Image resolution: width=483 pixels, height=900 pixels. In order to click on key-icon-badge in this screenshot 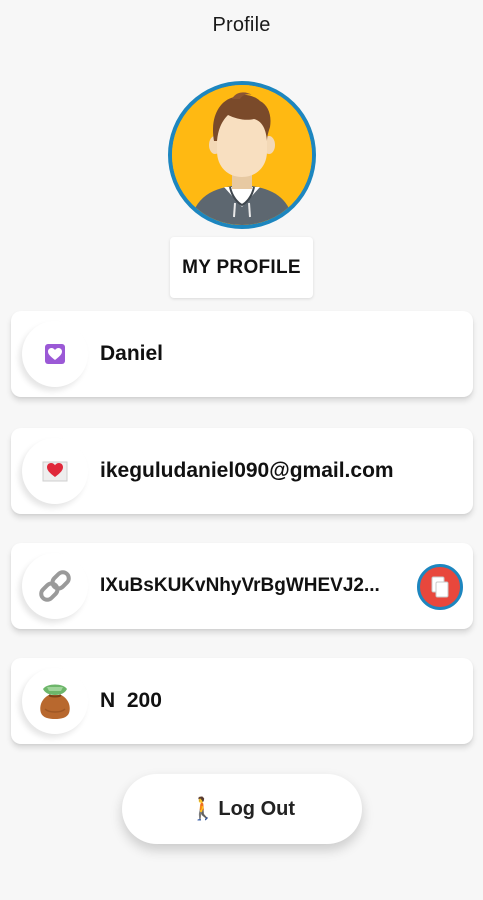, I will do `click(55, 586)`.